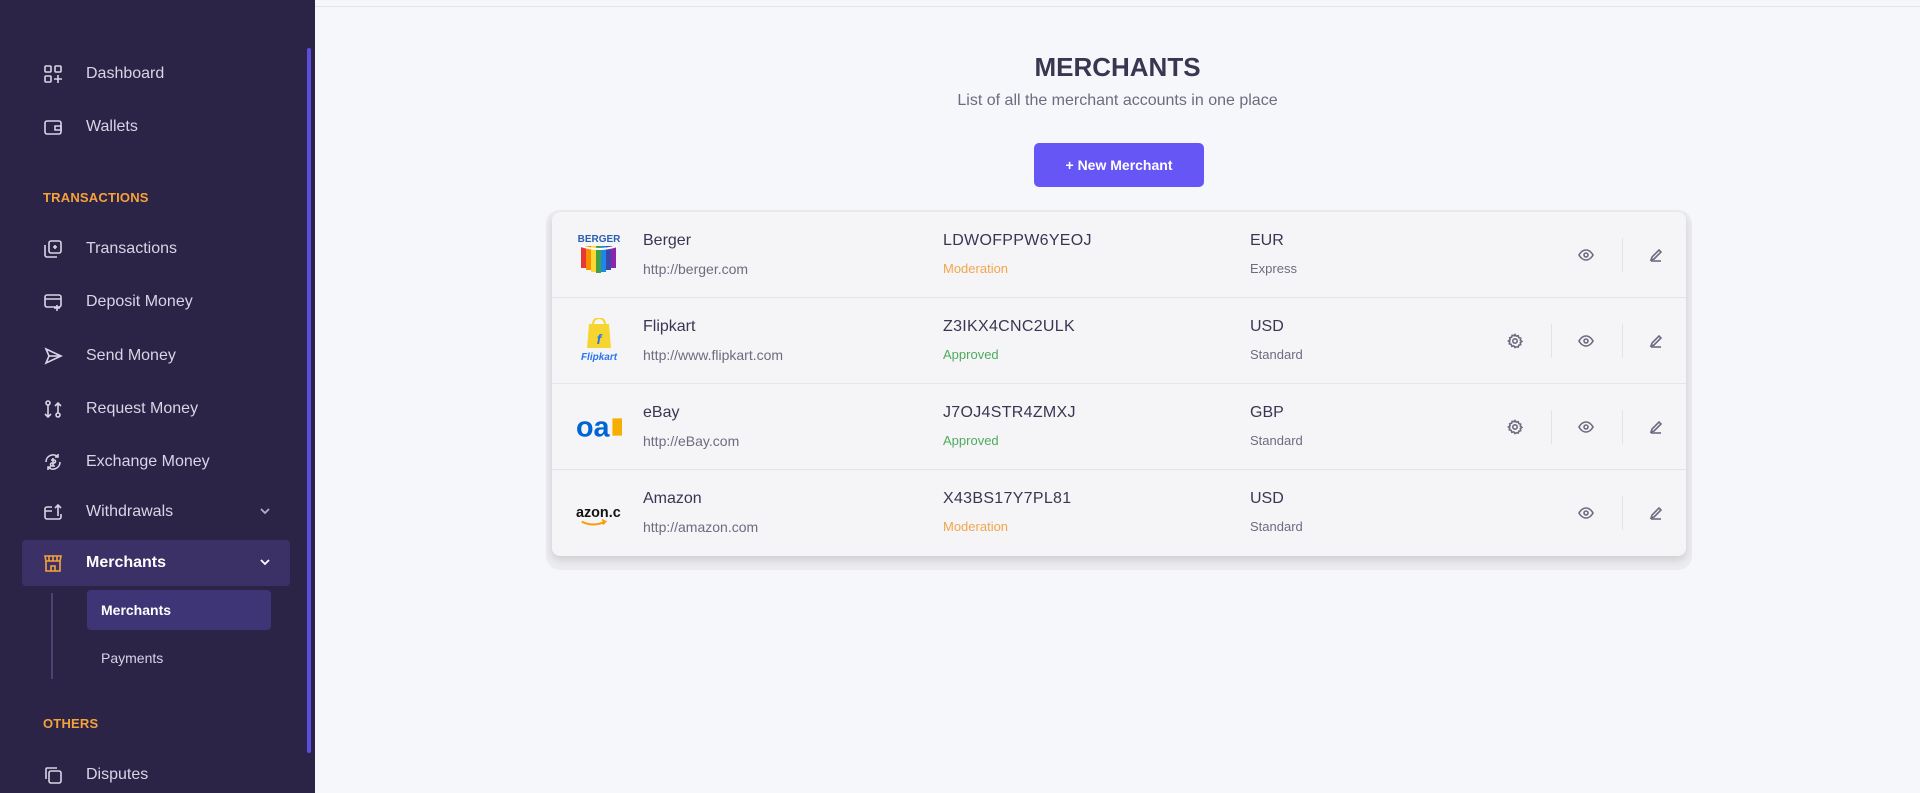 This screenshot has height=793, width=1920. I want to click on deposit-icon, so click(53, 302).